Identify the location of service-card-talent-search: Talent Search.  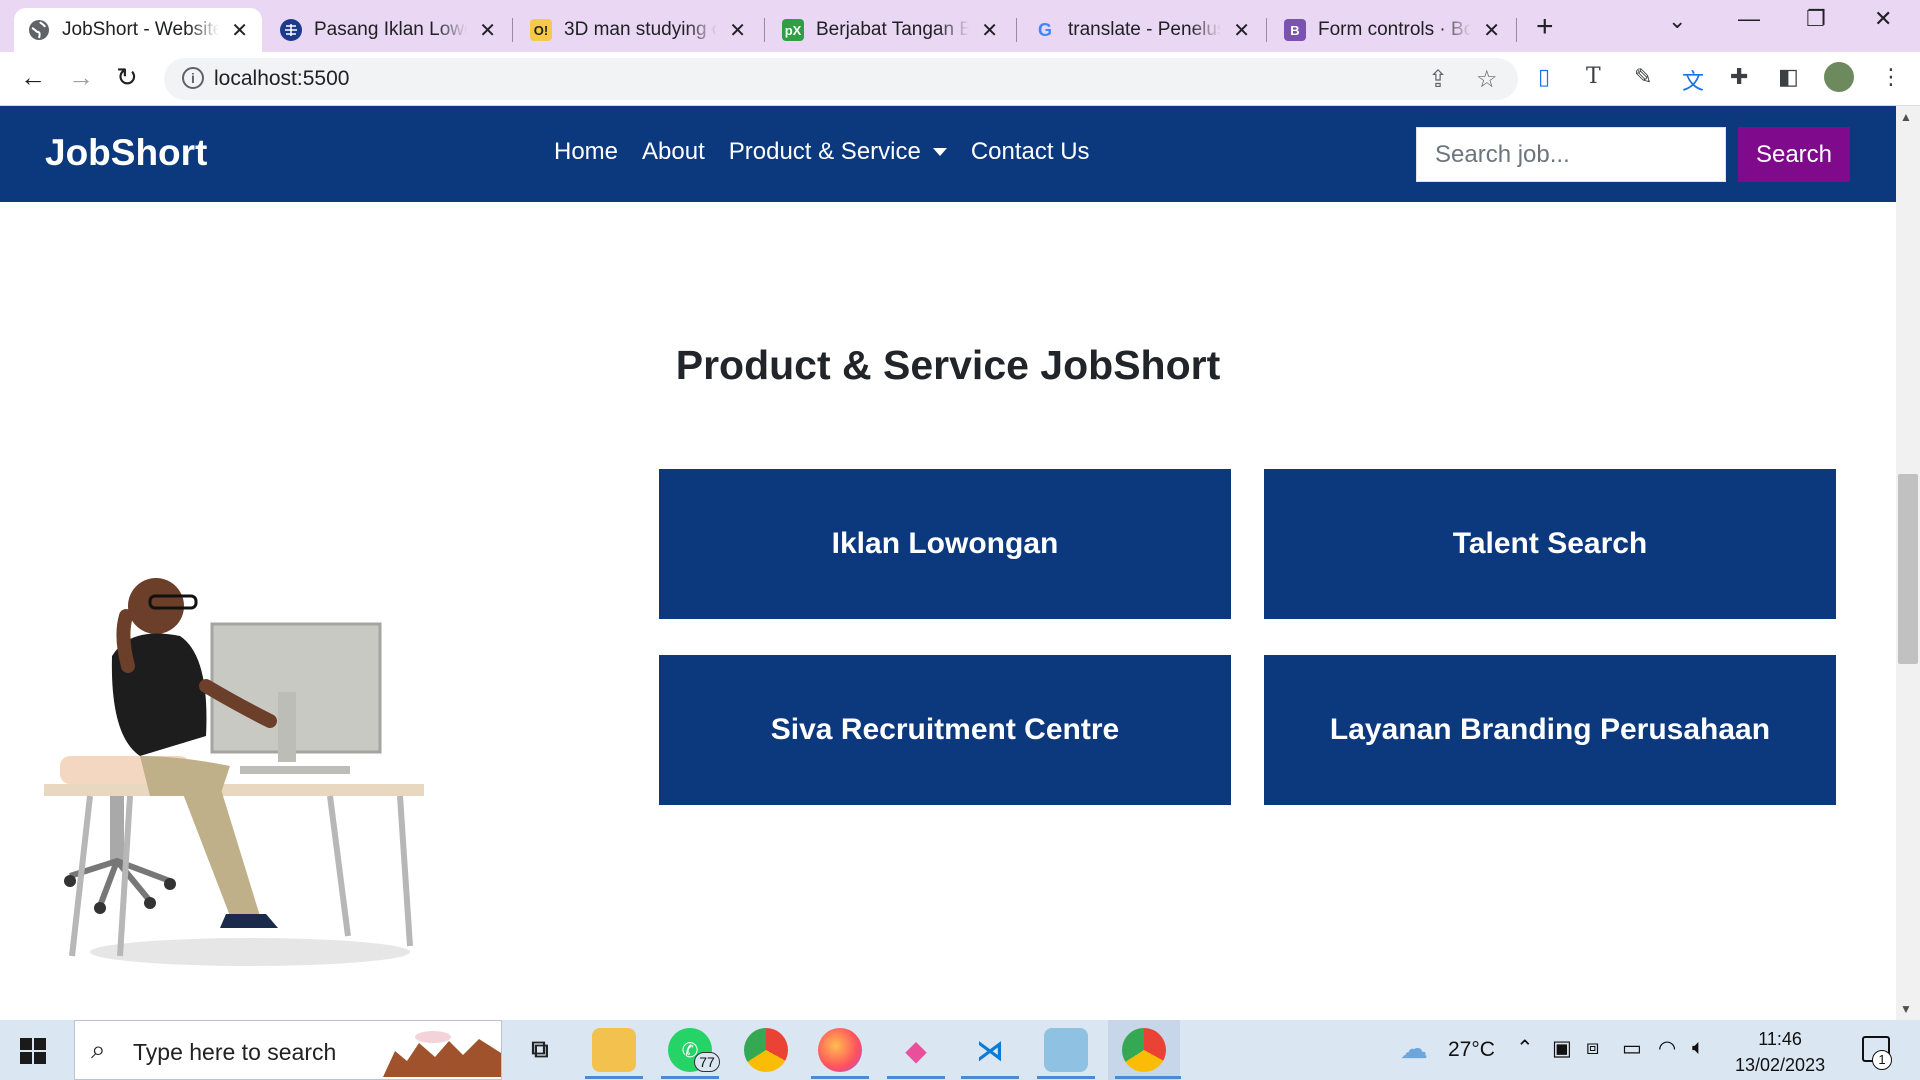
(1550, 544).